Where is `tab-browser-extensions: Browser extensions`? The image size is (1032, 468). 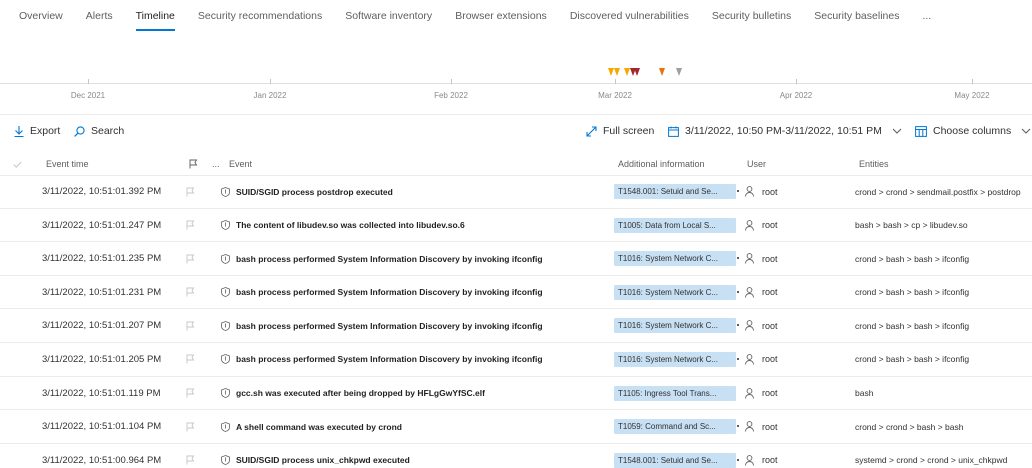 tab-browser-extensions: Browser extensions is located at coordinates (501, 17).